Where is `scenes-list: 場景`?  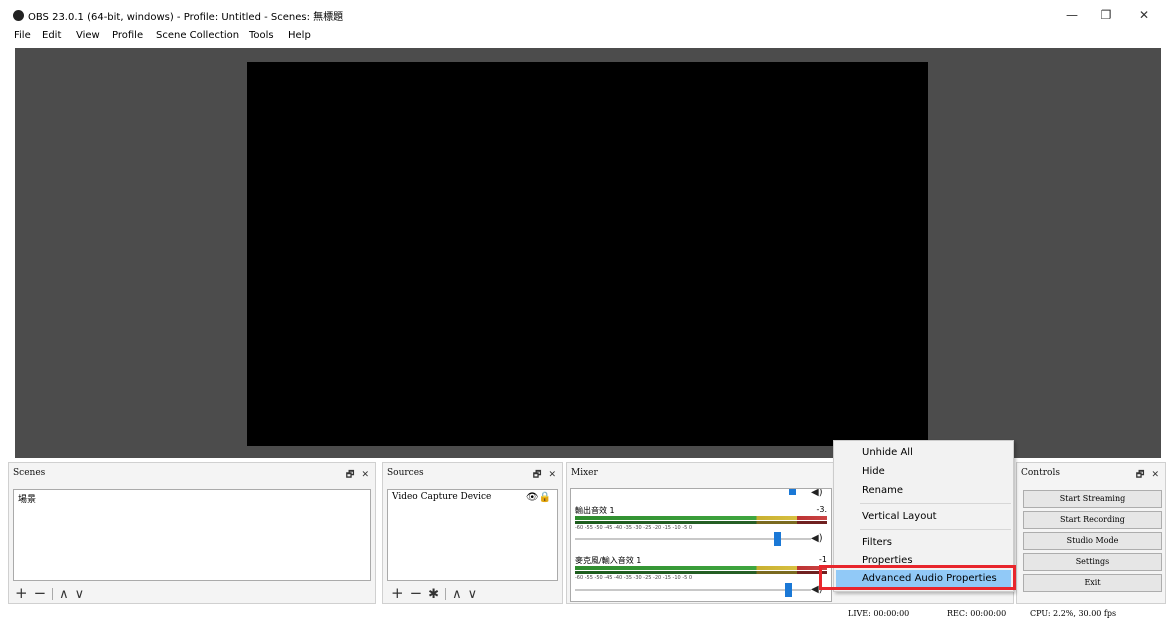 scenes-list: 場景 is located at coordinates (192, 535).